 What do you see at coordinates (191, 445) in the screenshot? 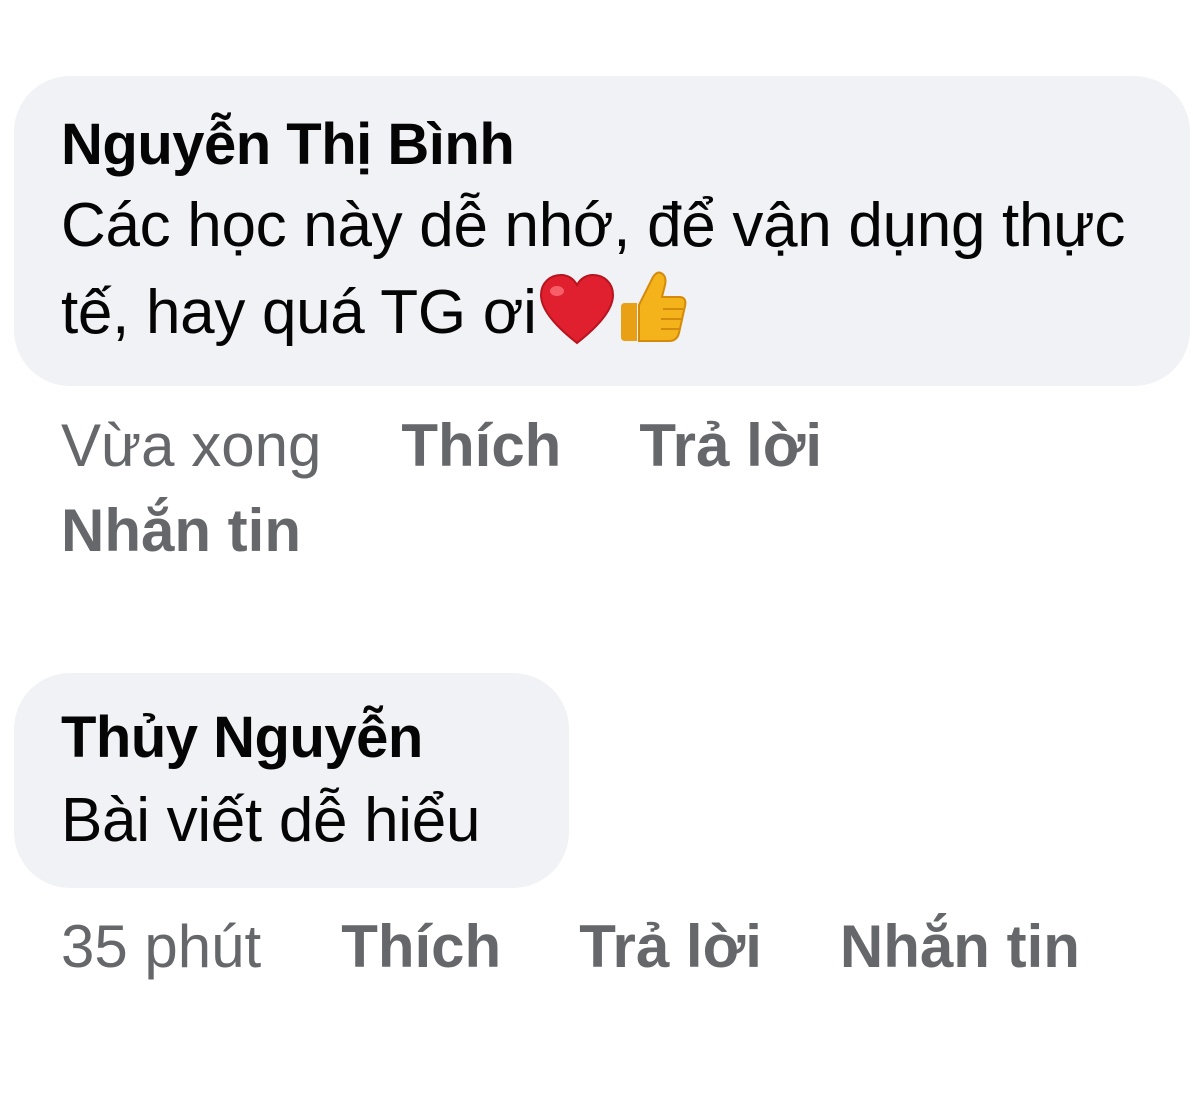
I see `comment-timestamp: Vừa xong` at bounding box center [191, 445].